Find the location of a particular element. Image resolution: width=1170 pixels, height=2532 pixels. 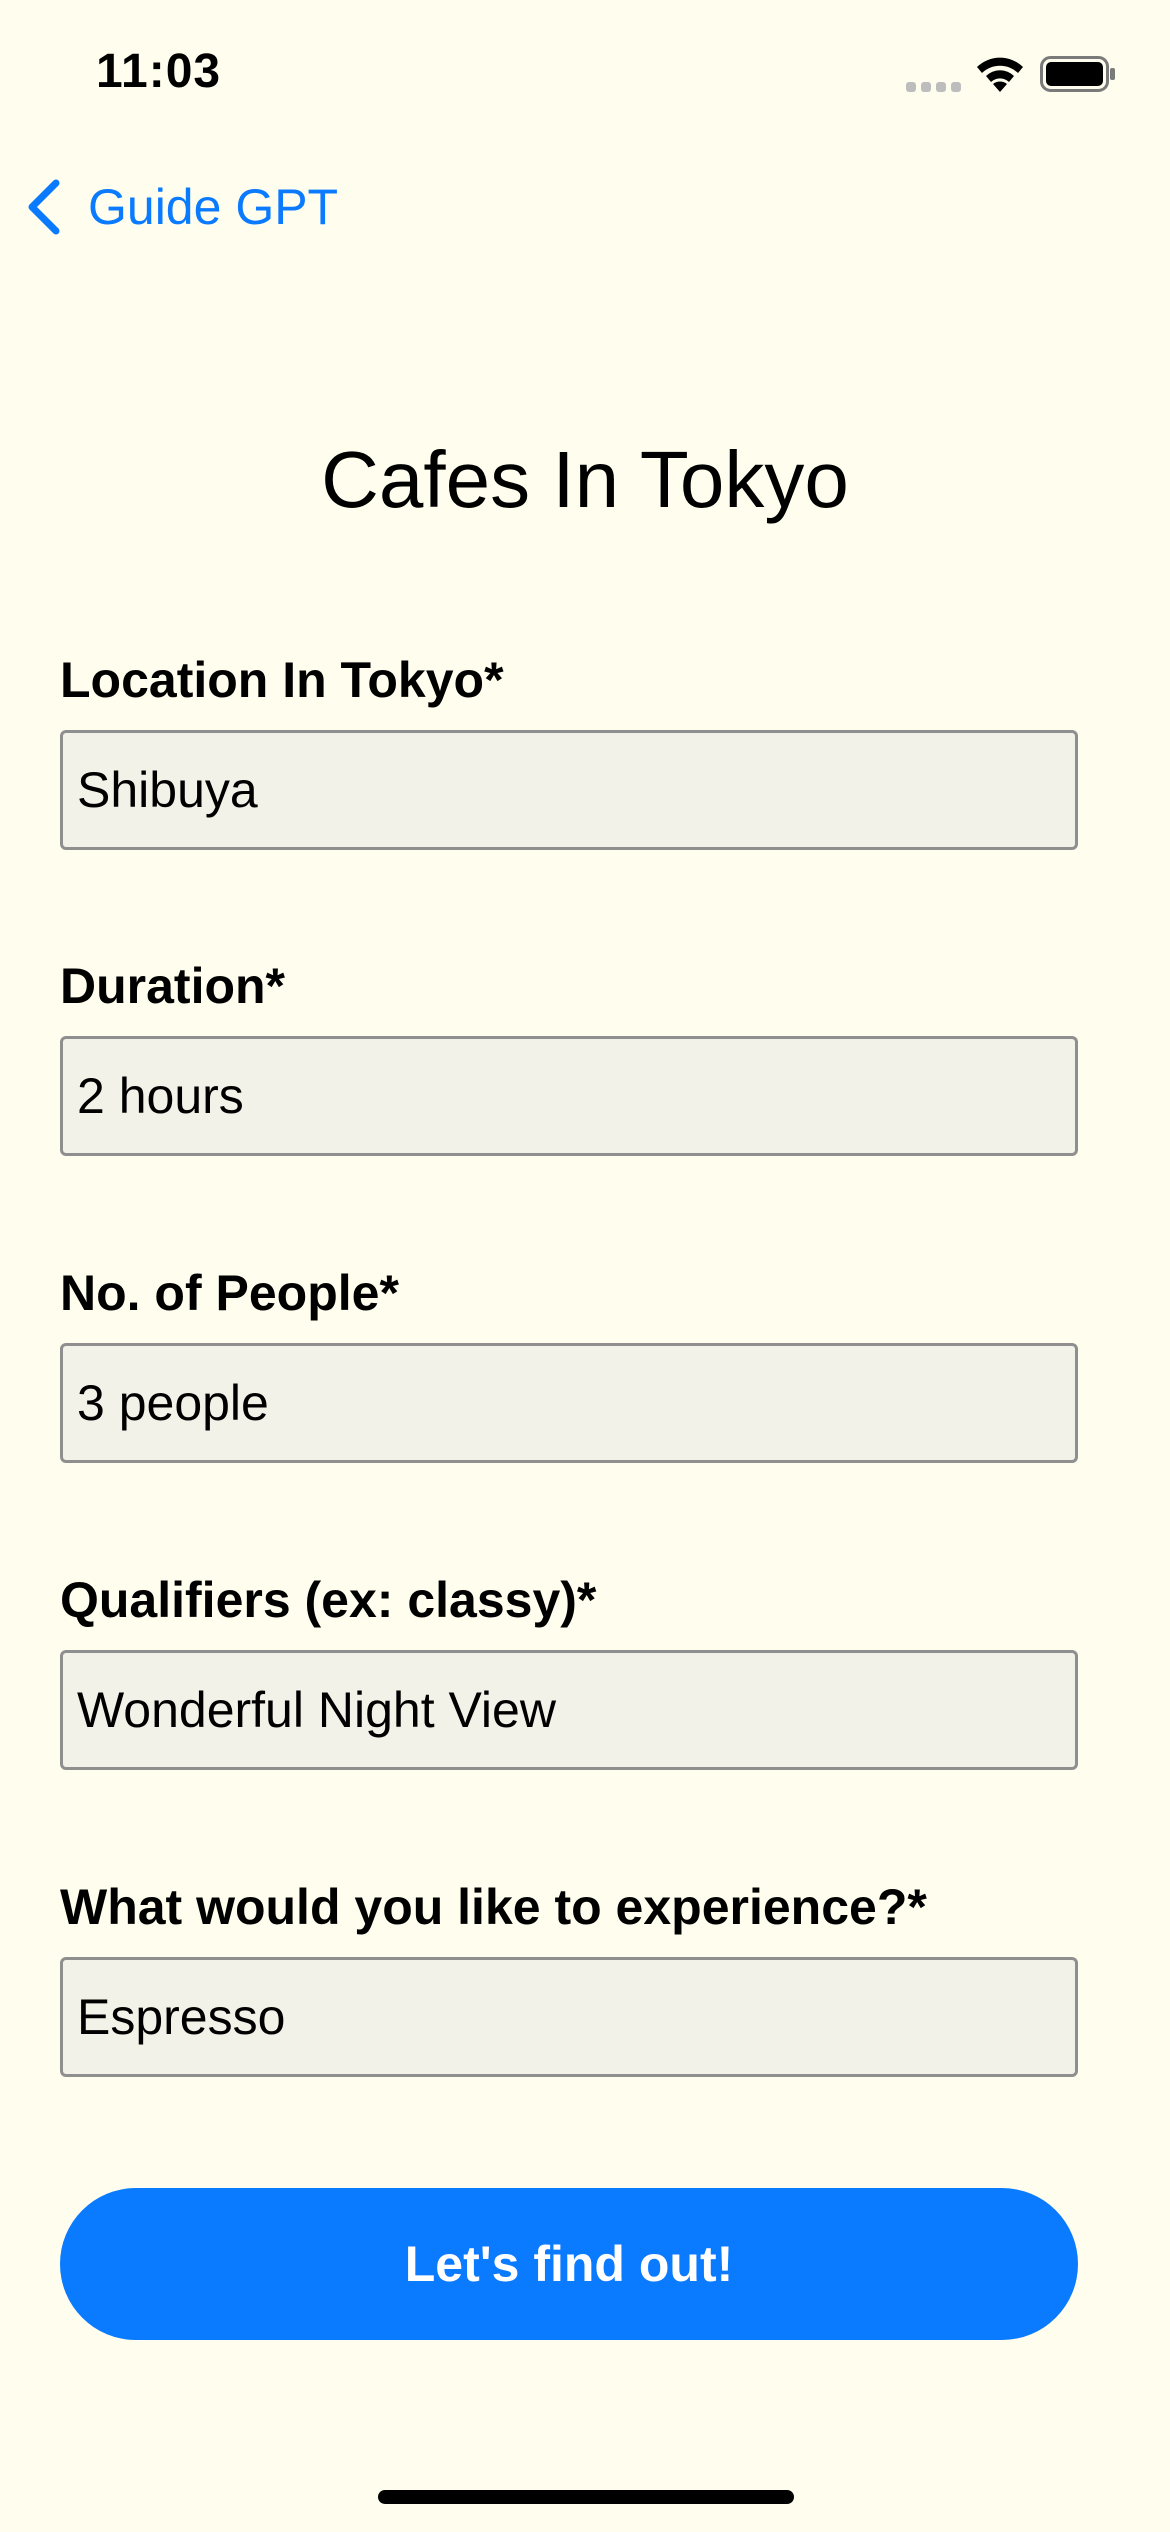

battery-icon is located at coordinates (1077, 74).